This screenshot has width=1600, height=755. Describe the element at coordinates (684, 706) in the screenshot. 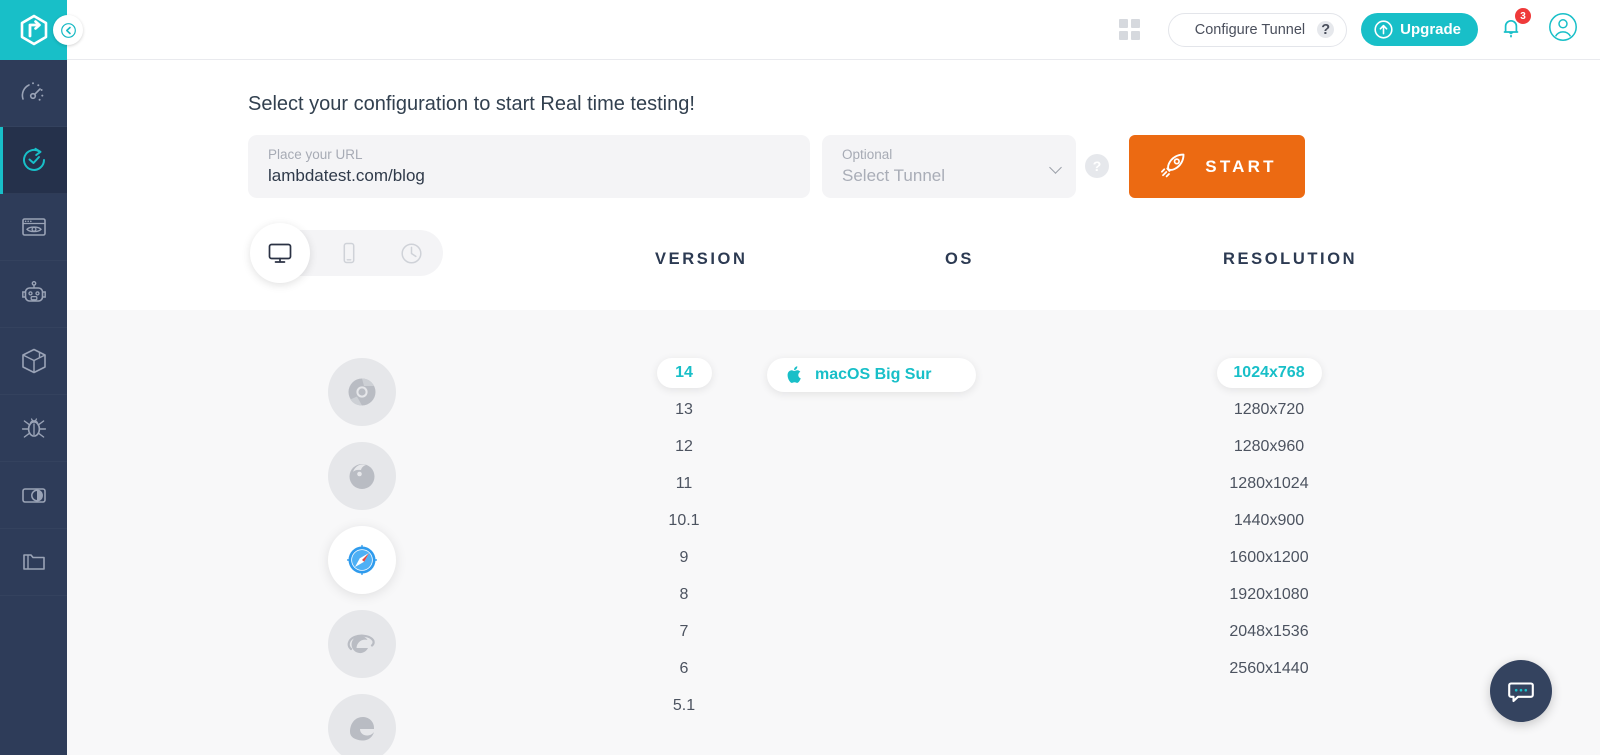

I see `version-option: 5.1` at that location.